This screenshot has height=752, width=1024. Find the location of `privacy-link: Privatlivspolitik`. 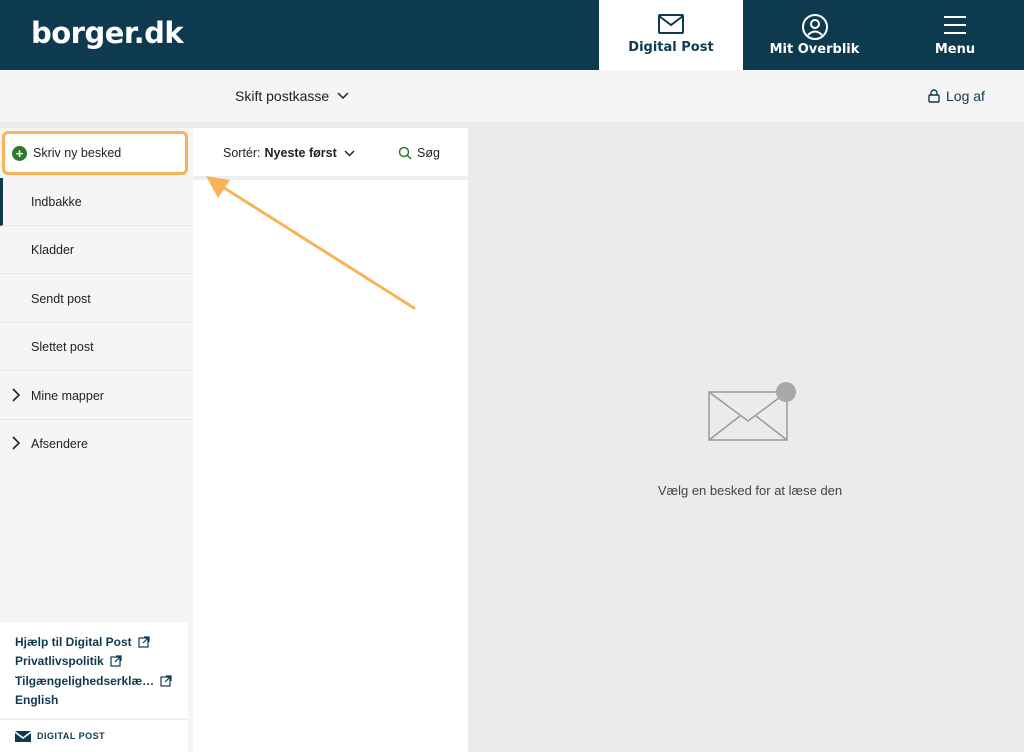

privacy-link: Privatlivspolitik is located at coordinates (101, 662).